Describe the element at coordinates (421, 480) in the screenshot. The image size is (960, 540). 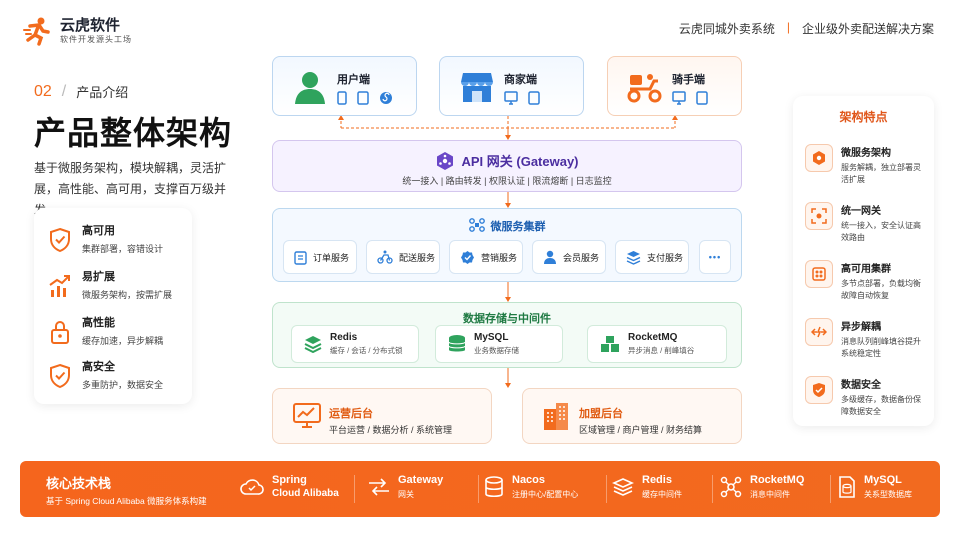
I see `tech-name: Gateway` at that location.